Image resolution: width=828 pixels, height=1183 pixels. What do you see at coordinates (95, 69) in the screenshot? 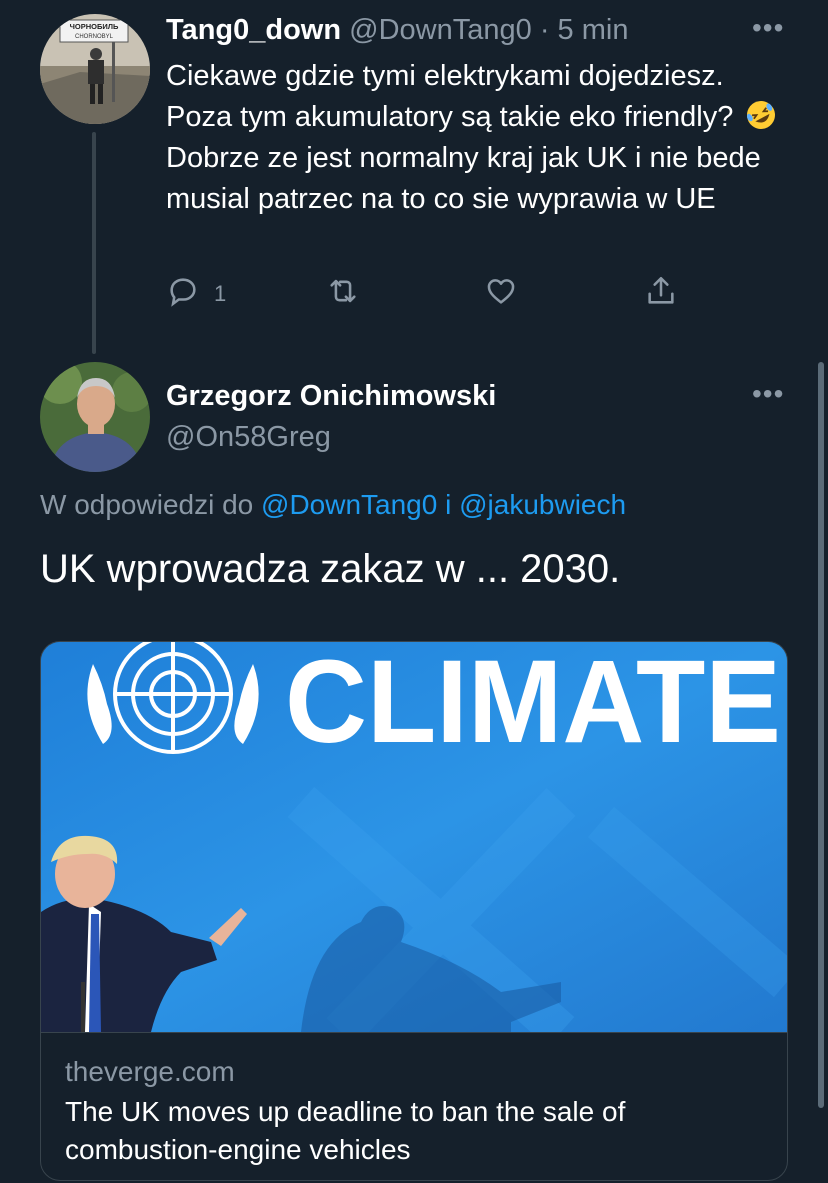
I see `reply-author-avatar: ЧОРНОБИЛЬ CHORNOBYL` at bounding box center [95, 69].